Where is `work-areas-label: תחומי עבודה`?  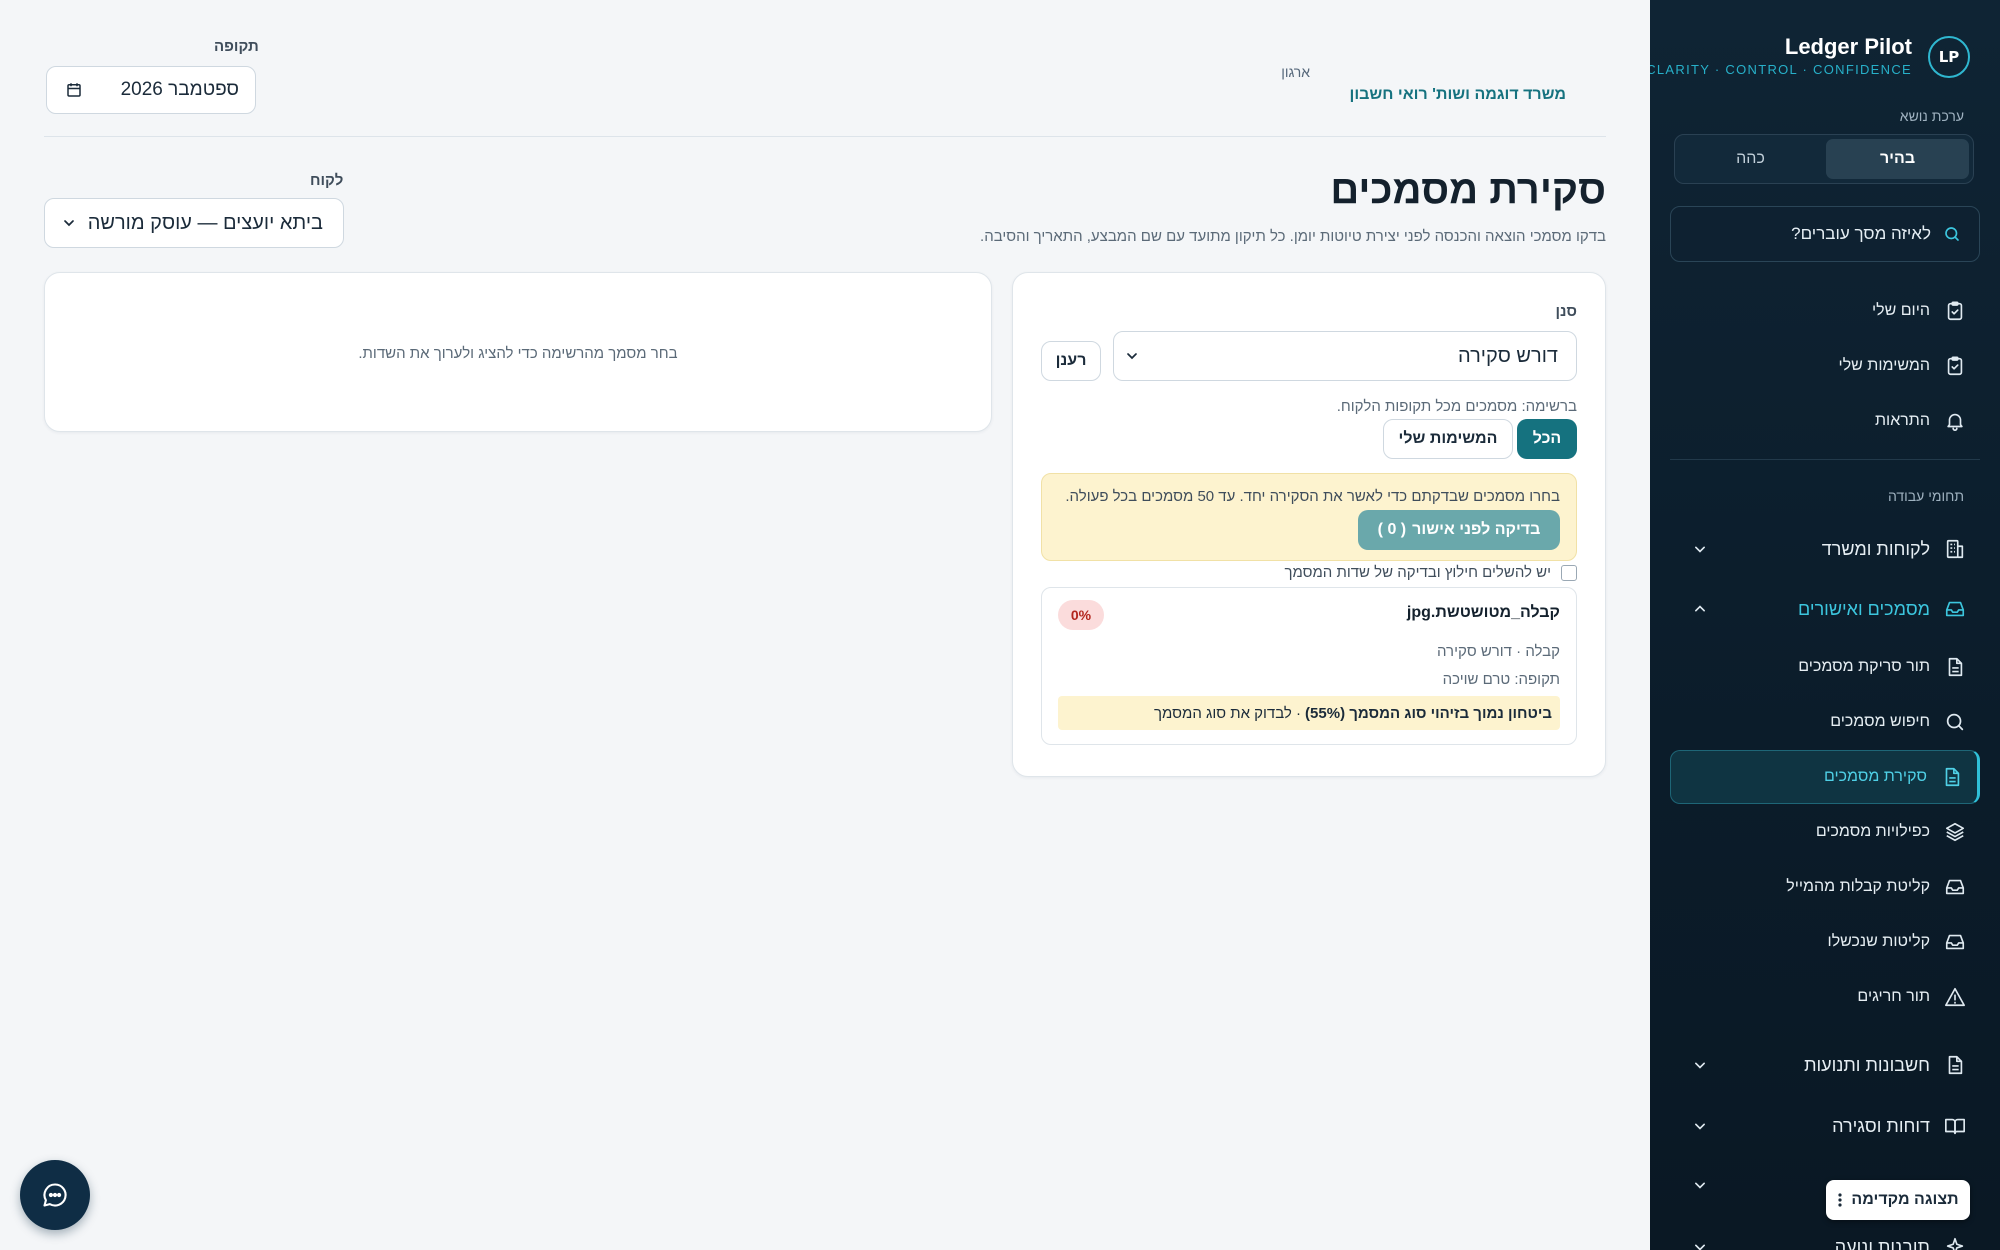 work-areas-label: תחומי עבודה is located at coordinates (1925, 496).